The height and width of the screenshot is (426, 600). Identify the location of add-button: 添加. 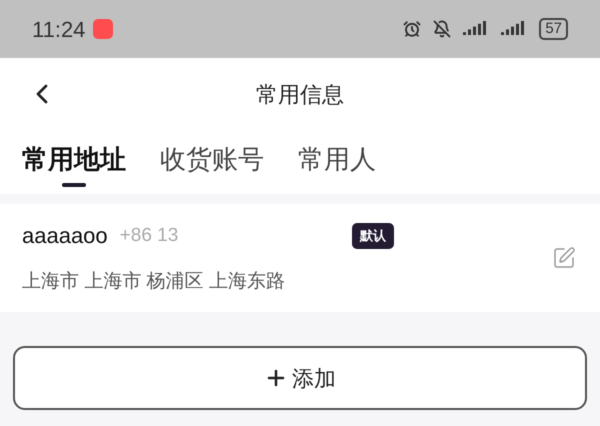
(300, 378).